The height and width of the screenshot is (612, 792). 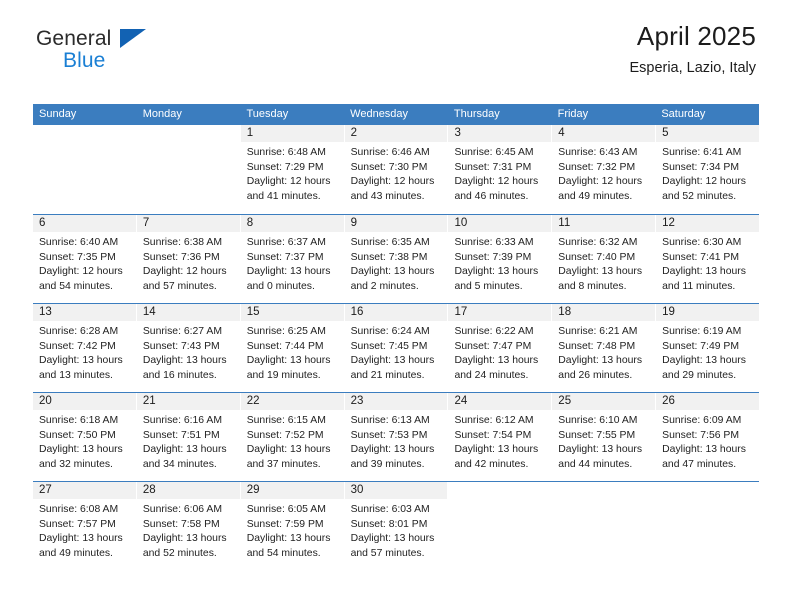 What do you see at coordinates (84, 223) in the screenshot?
I see `day-number-bar: 6` at bounding box center [84, 223].